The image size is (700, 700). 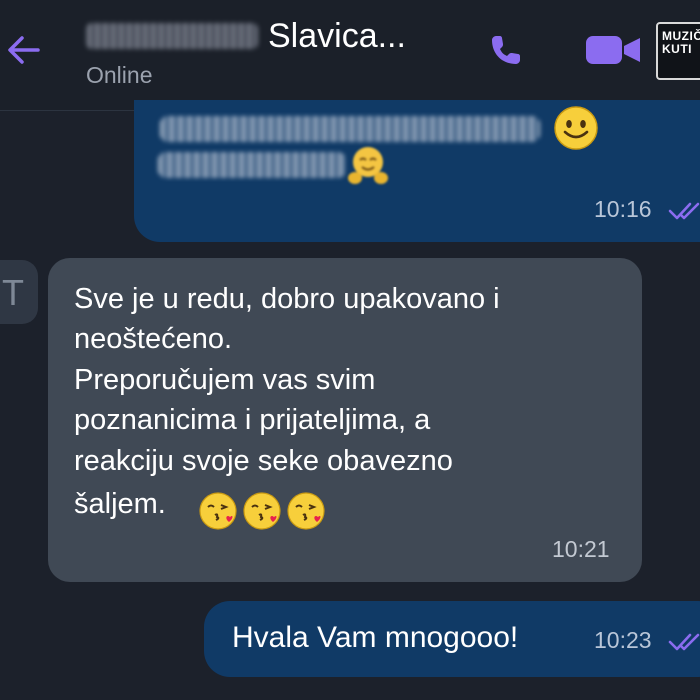 I want to click on hugging-face-icon, so click(x=368, y=165).